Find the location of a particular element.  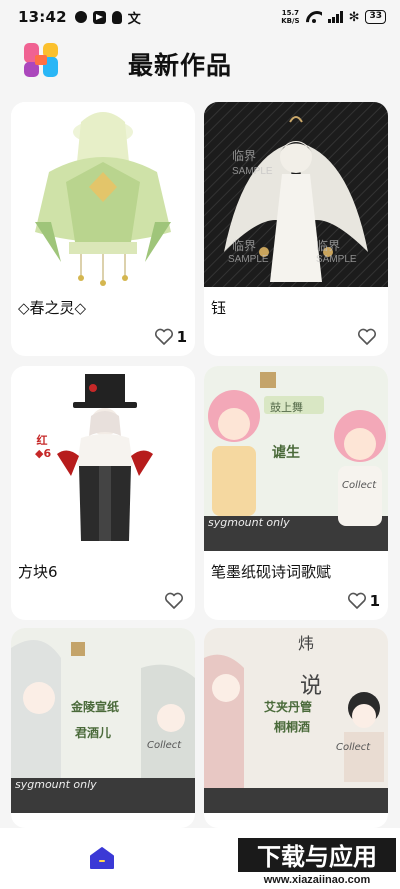

artwork-shuo-text: 说 is located at coordinates (311, 686).